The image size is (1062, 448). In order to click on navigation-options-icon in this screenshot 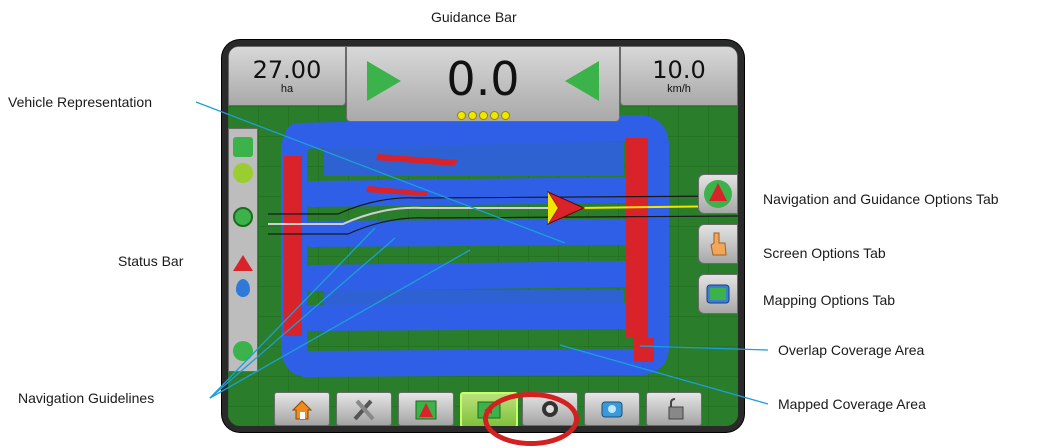, I will do `click(718, 194)`.